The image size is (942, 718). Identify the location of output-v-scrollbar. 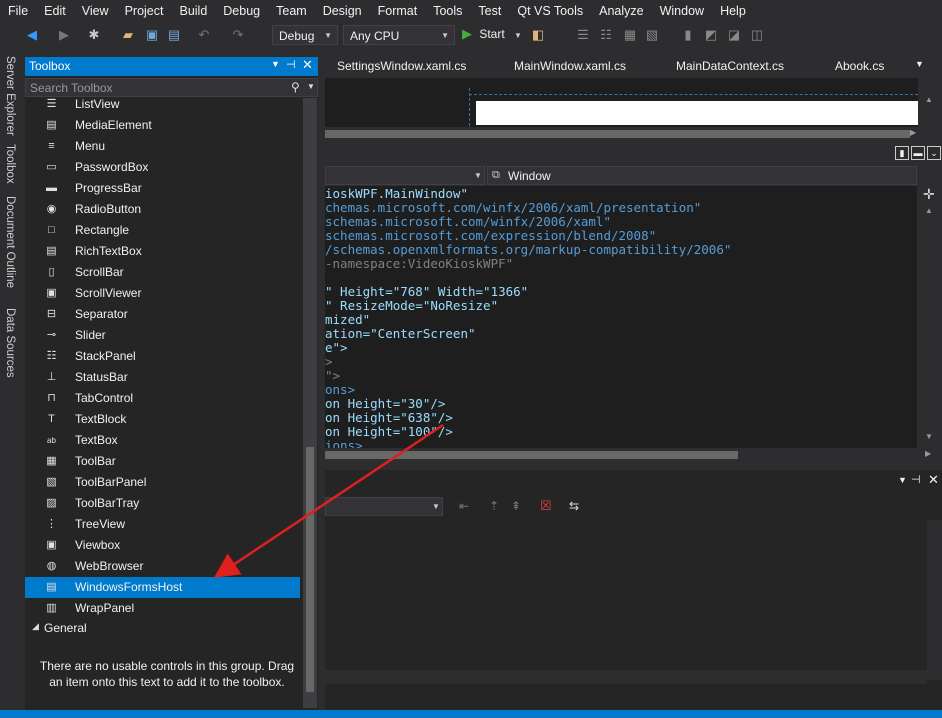
(934, 600).